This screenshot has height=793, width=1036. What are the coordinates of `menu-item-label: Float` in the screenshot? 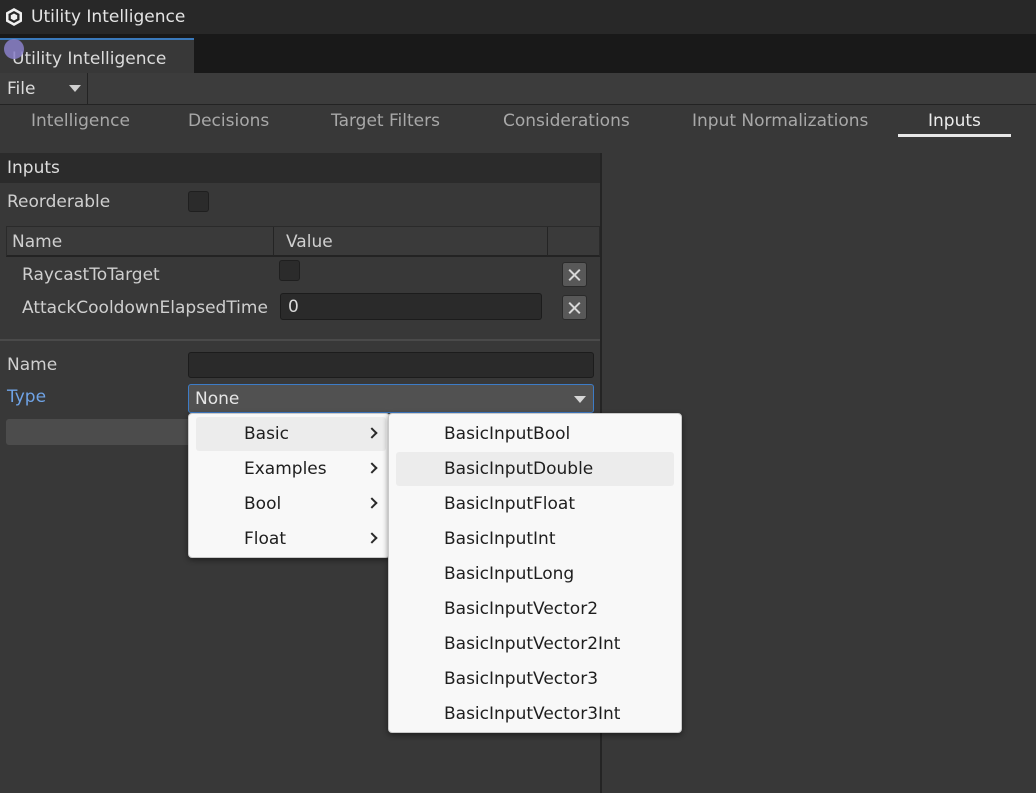 It's located at (265, 539).